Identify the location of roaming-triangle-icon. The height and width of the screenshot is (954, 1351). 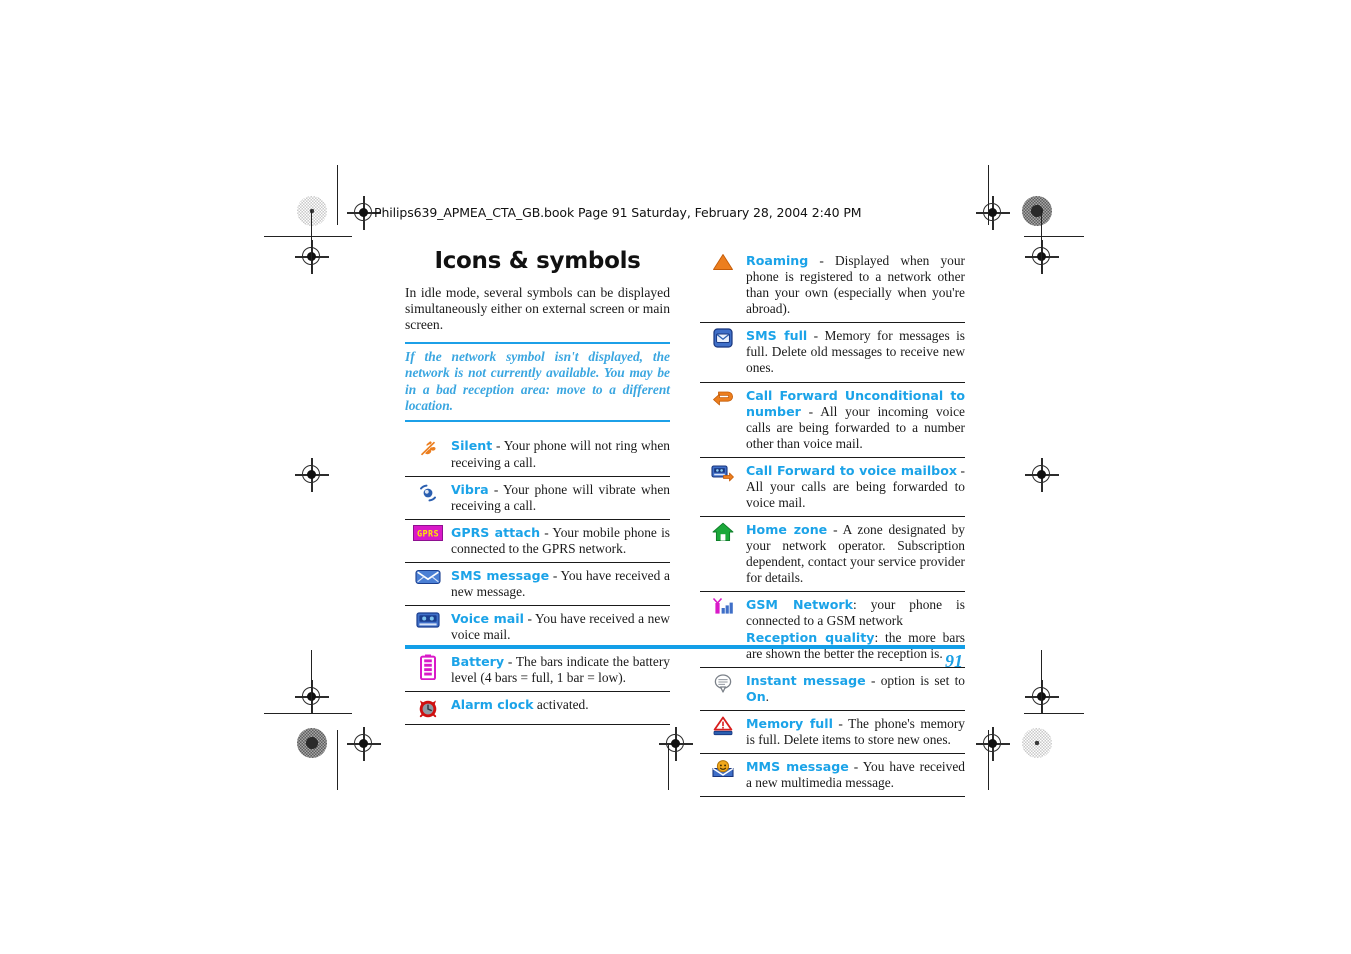
(723, 285).